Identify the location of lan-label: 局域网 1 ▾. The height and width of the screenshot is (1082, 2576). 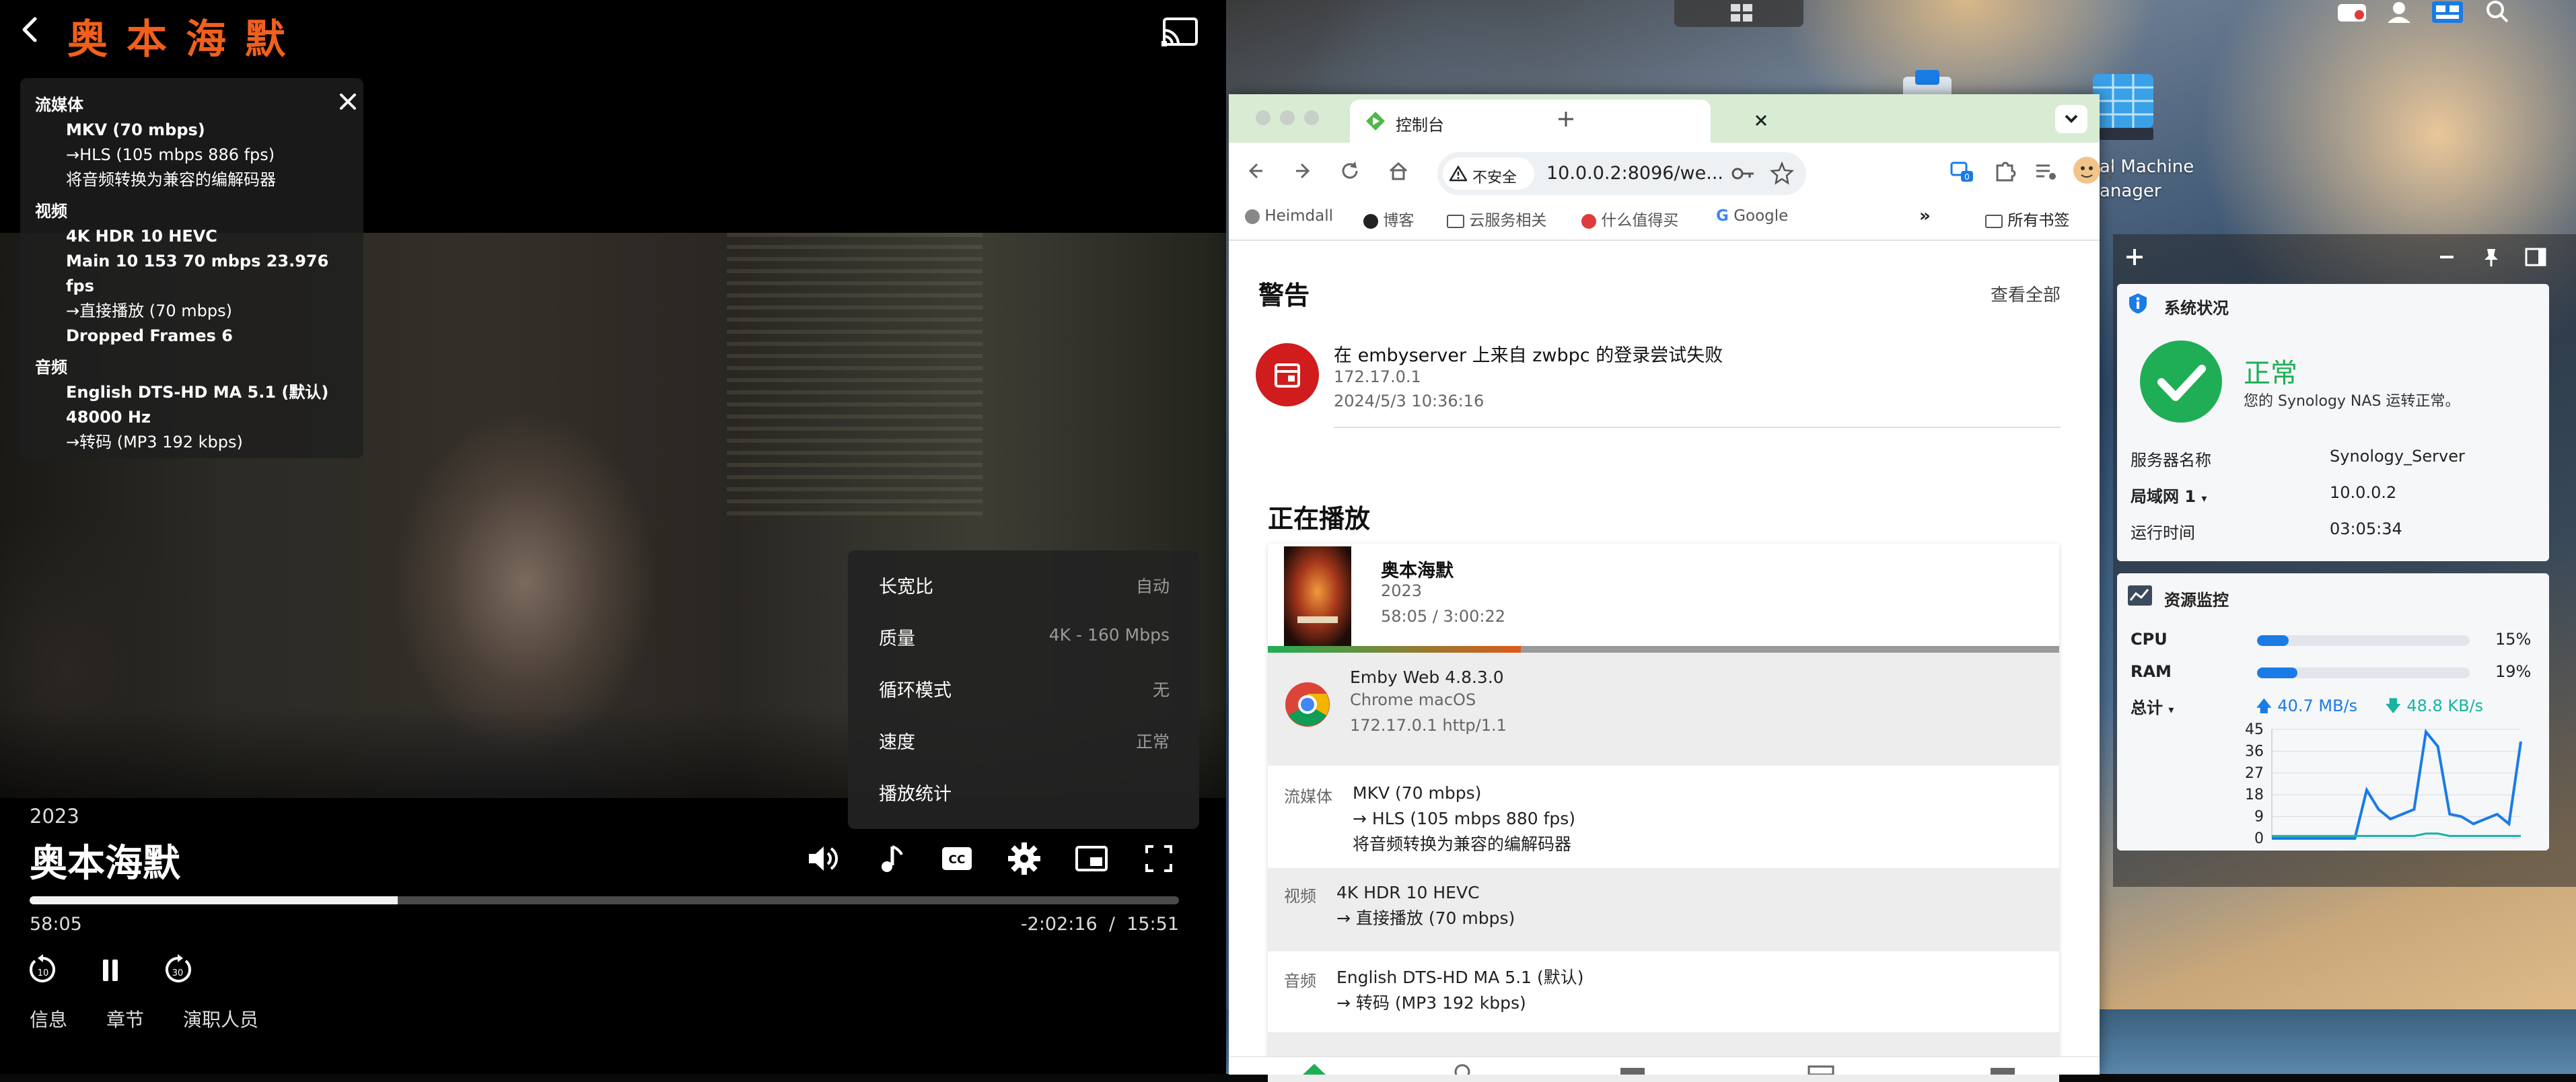
(2169, 495).